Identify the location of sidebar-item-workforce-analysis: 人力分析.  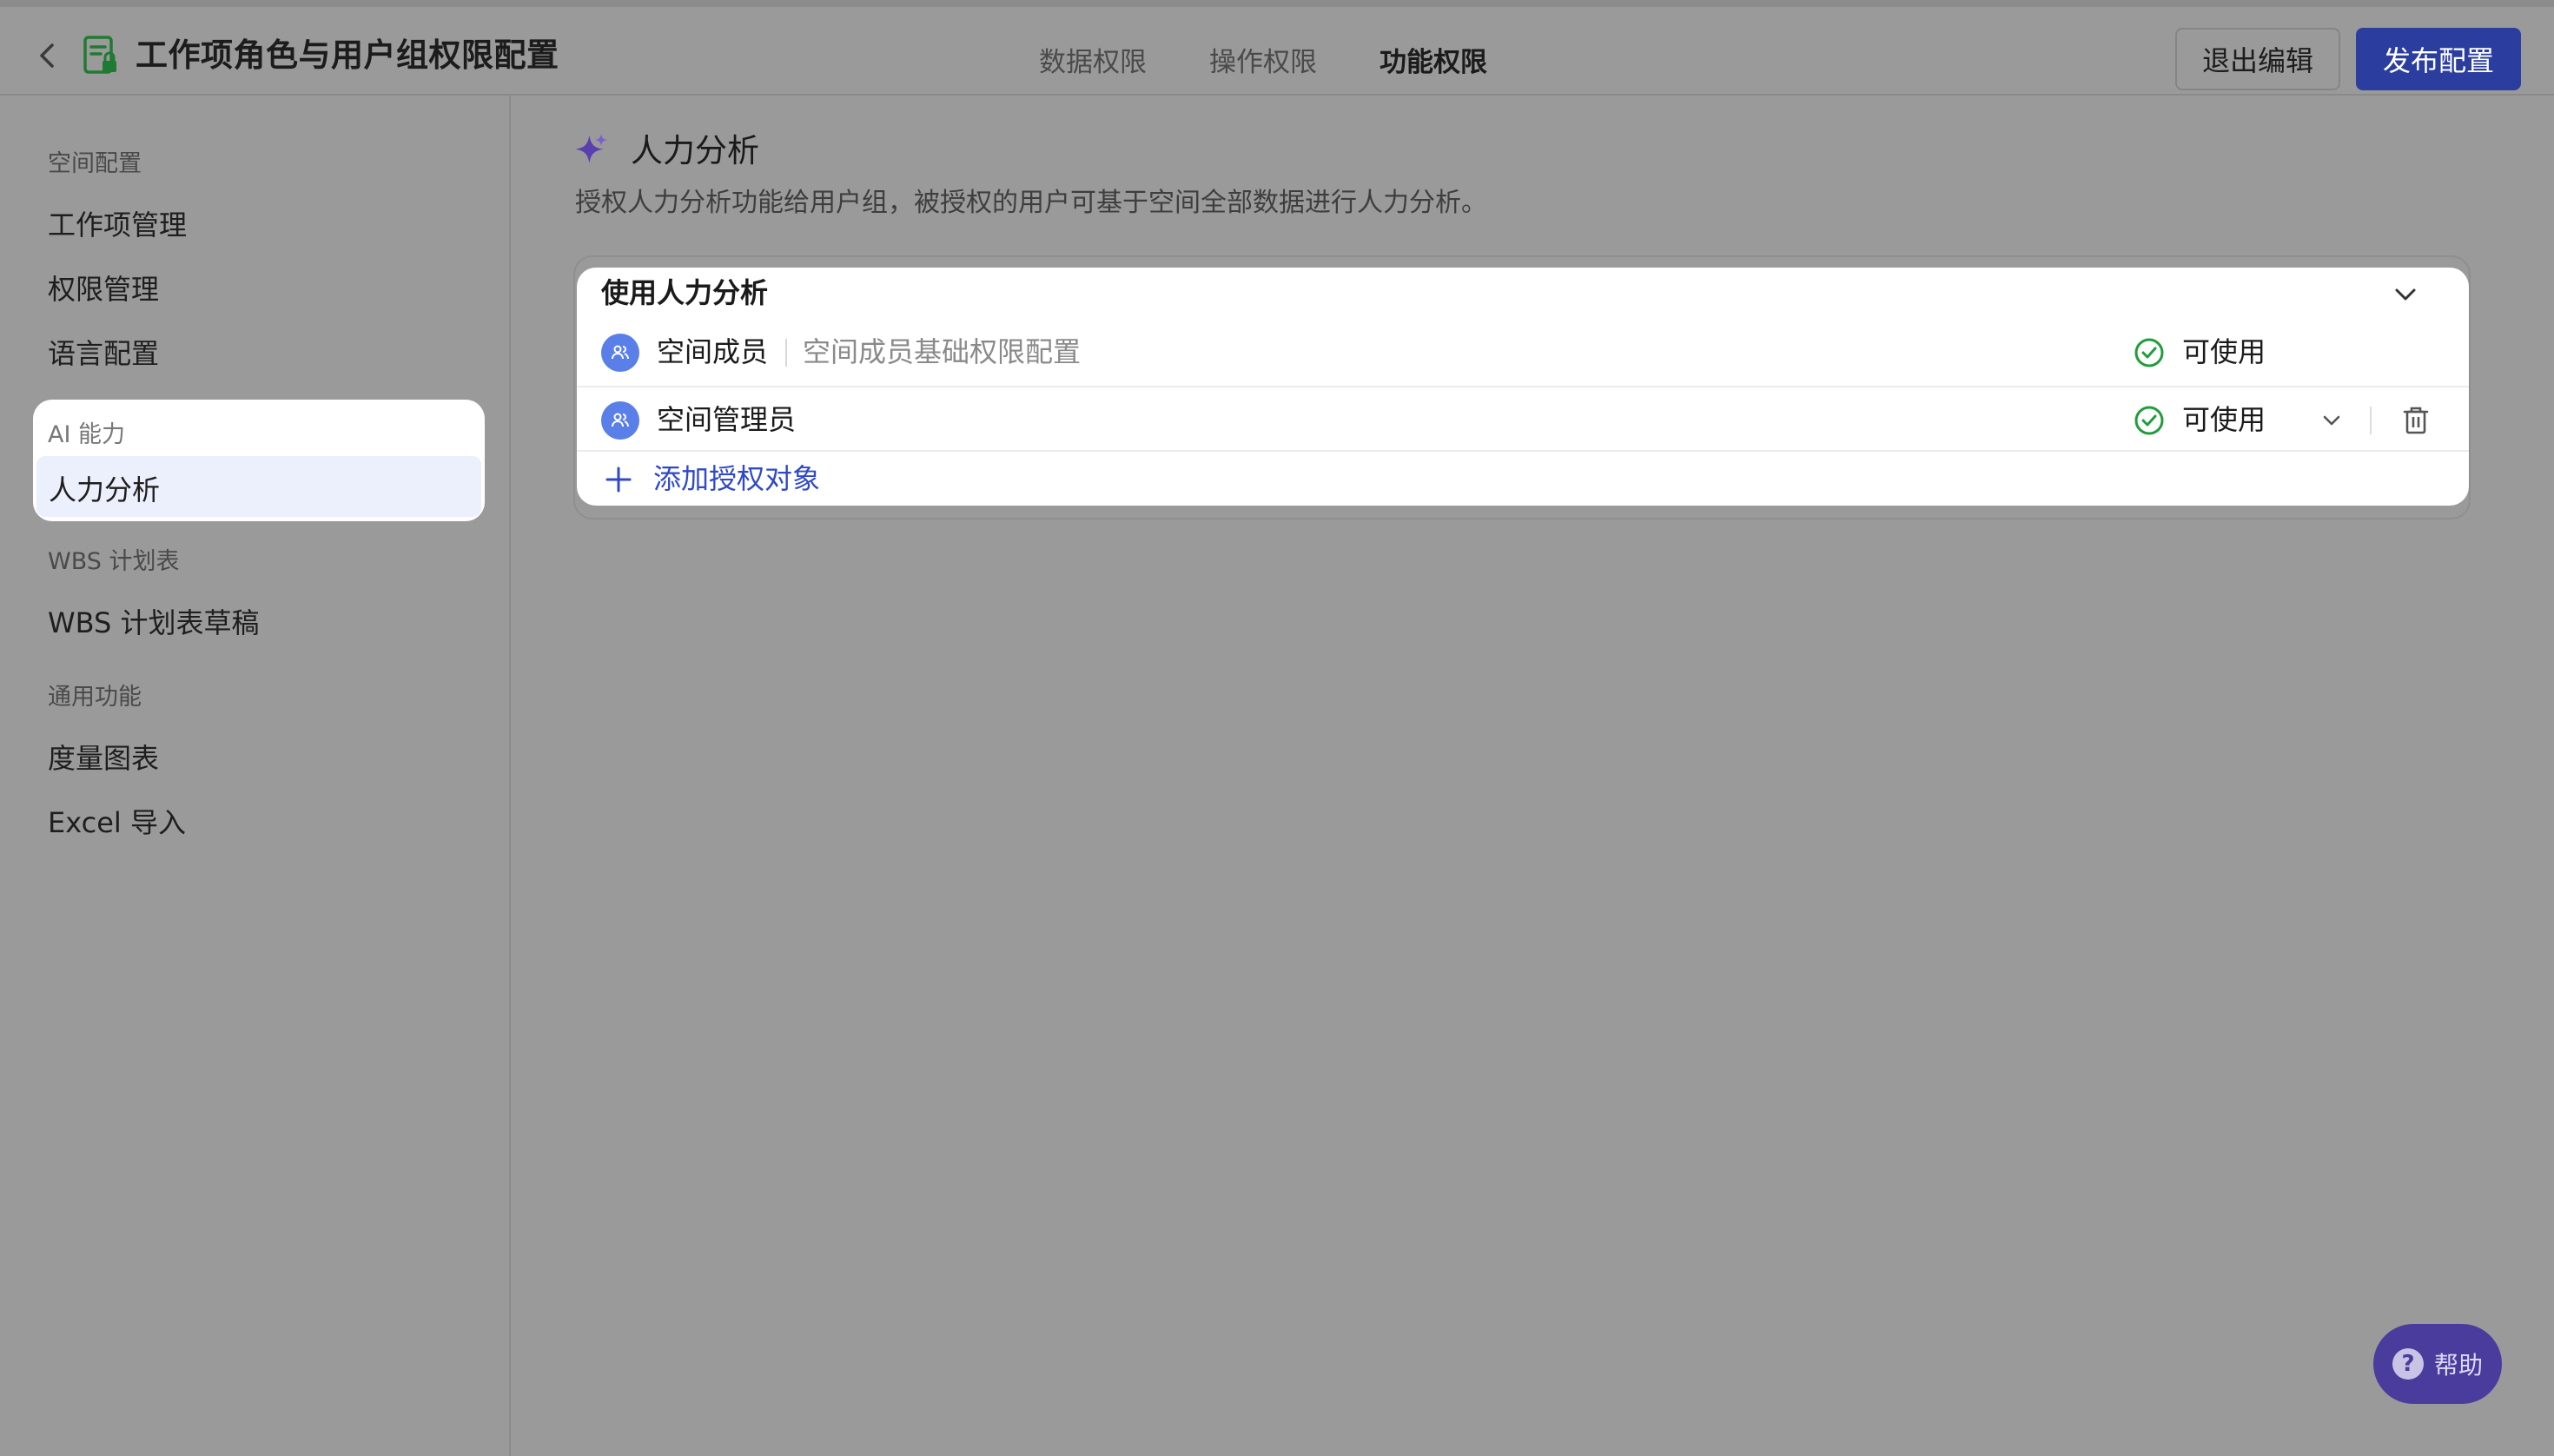
(258, 486).